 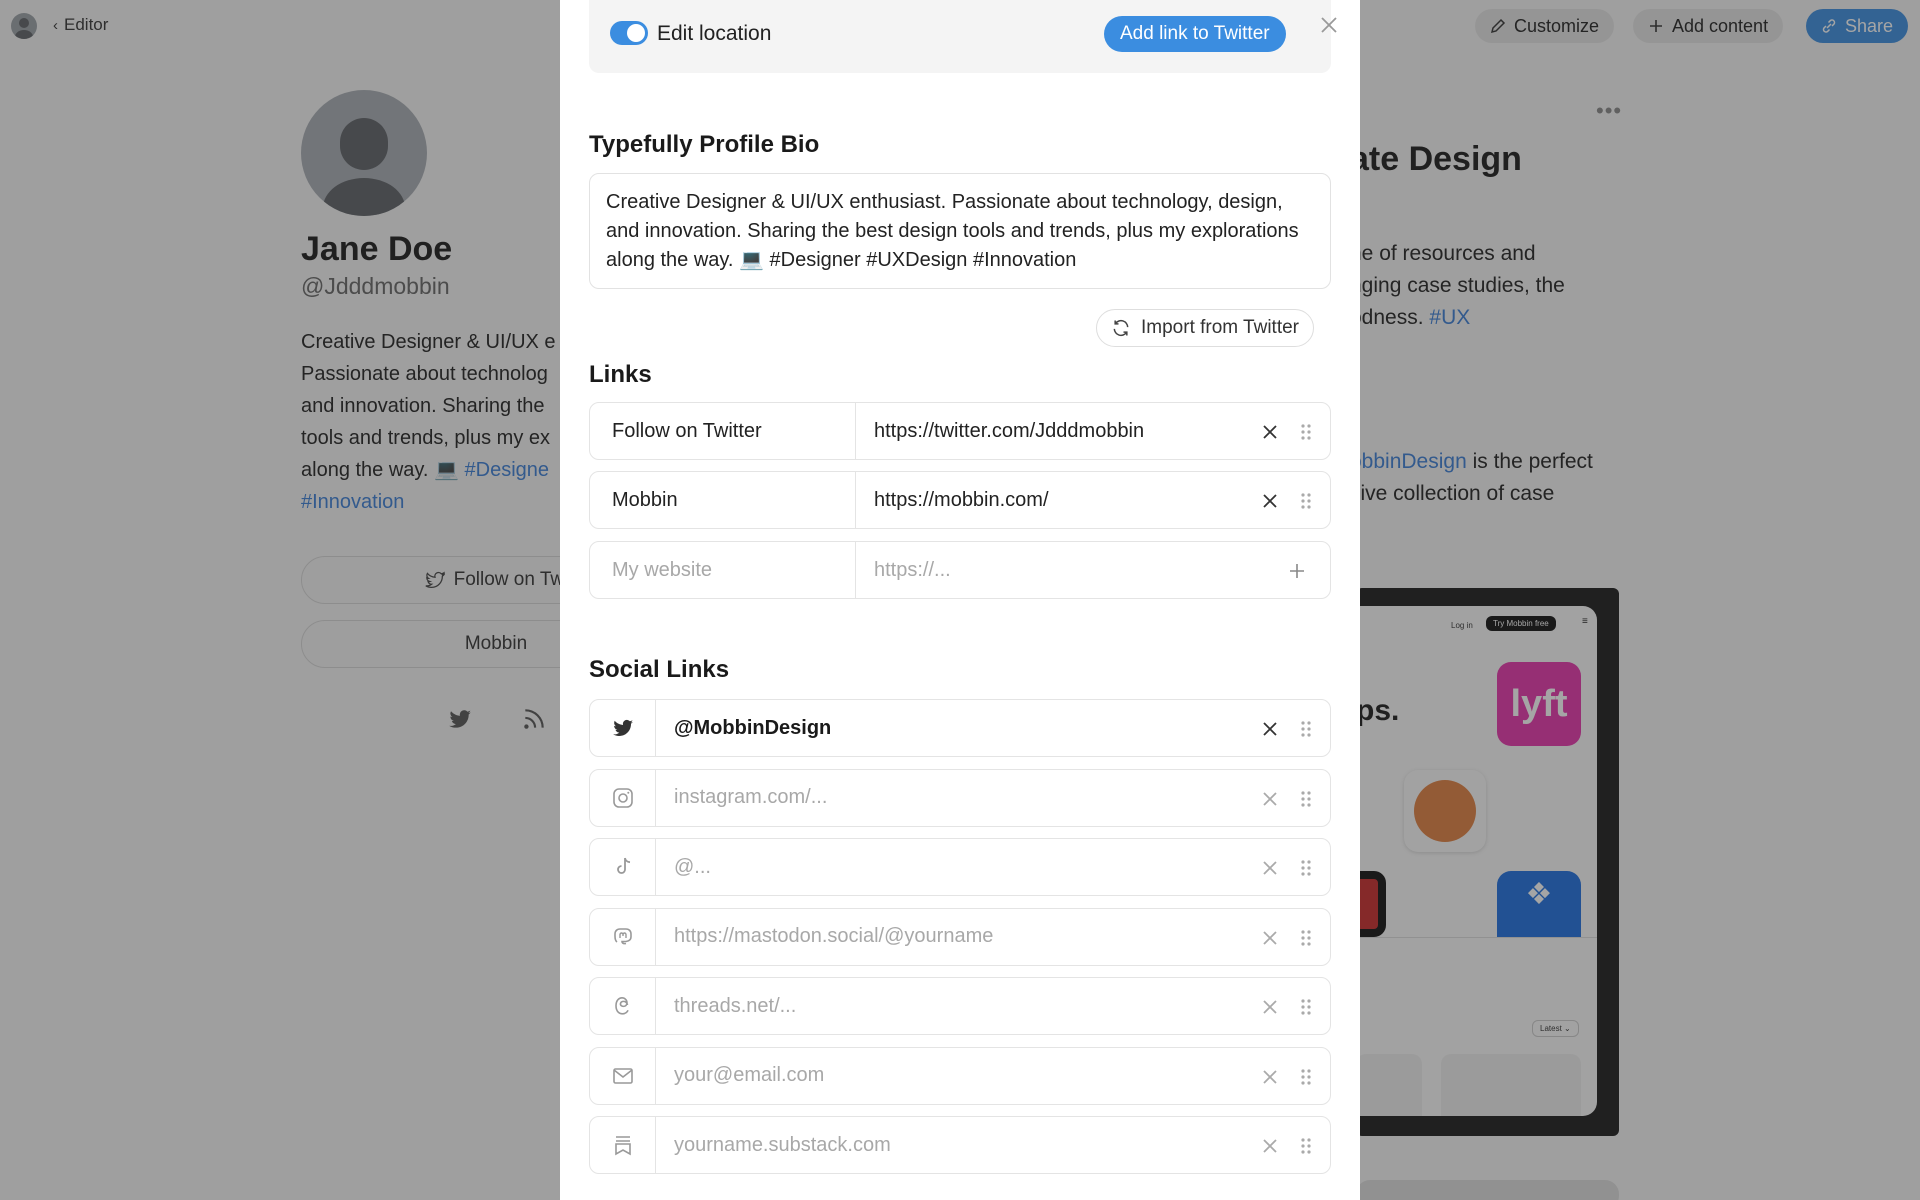 I want to click on social-link-row: your@email.com, so click(x=960, y=1076).